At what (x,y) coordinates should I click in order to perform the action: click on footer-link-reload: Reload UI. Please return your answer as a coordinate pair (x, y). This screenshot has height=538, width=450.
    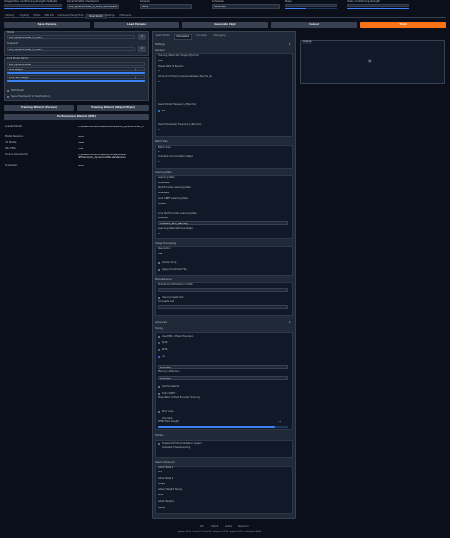
    Looking at the image, I should click on (243, 527).